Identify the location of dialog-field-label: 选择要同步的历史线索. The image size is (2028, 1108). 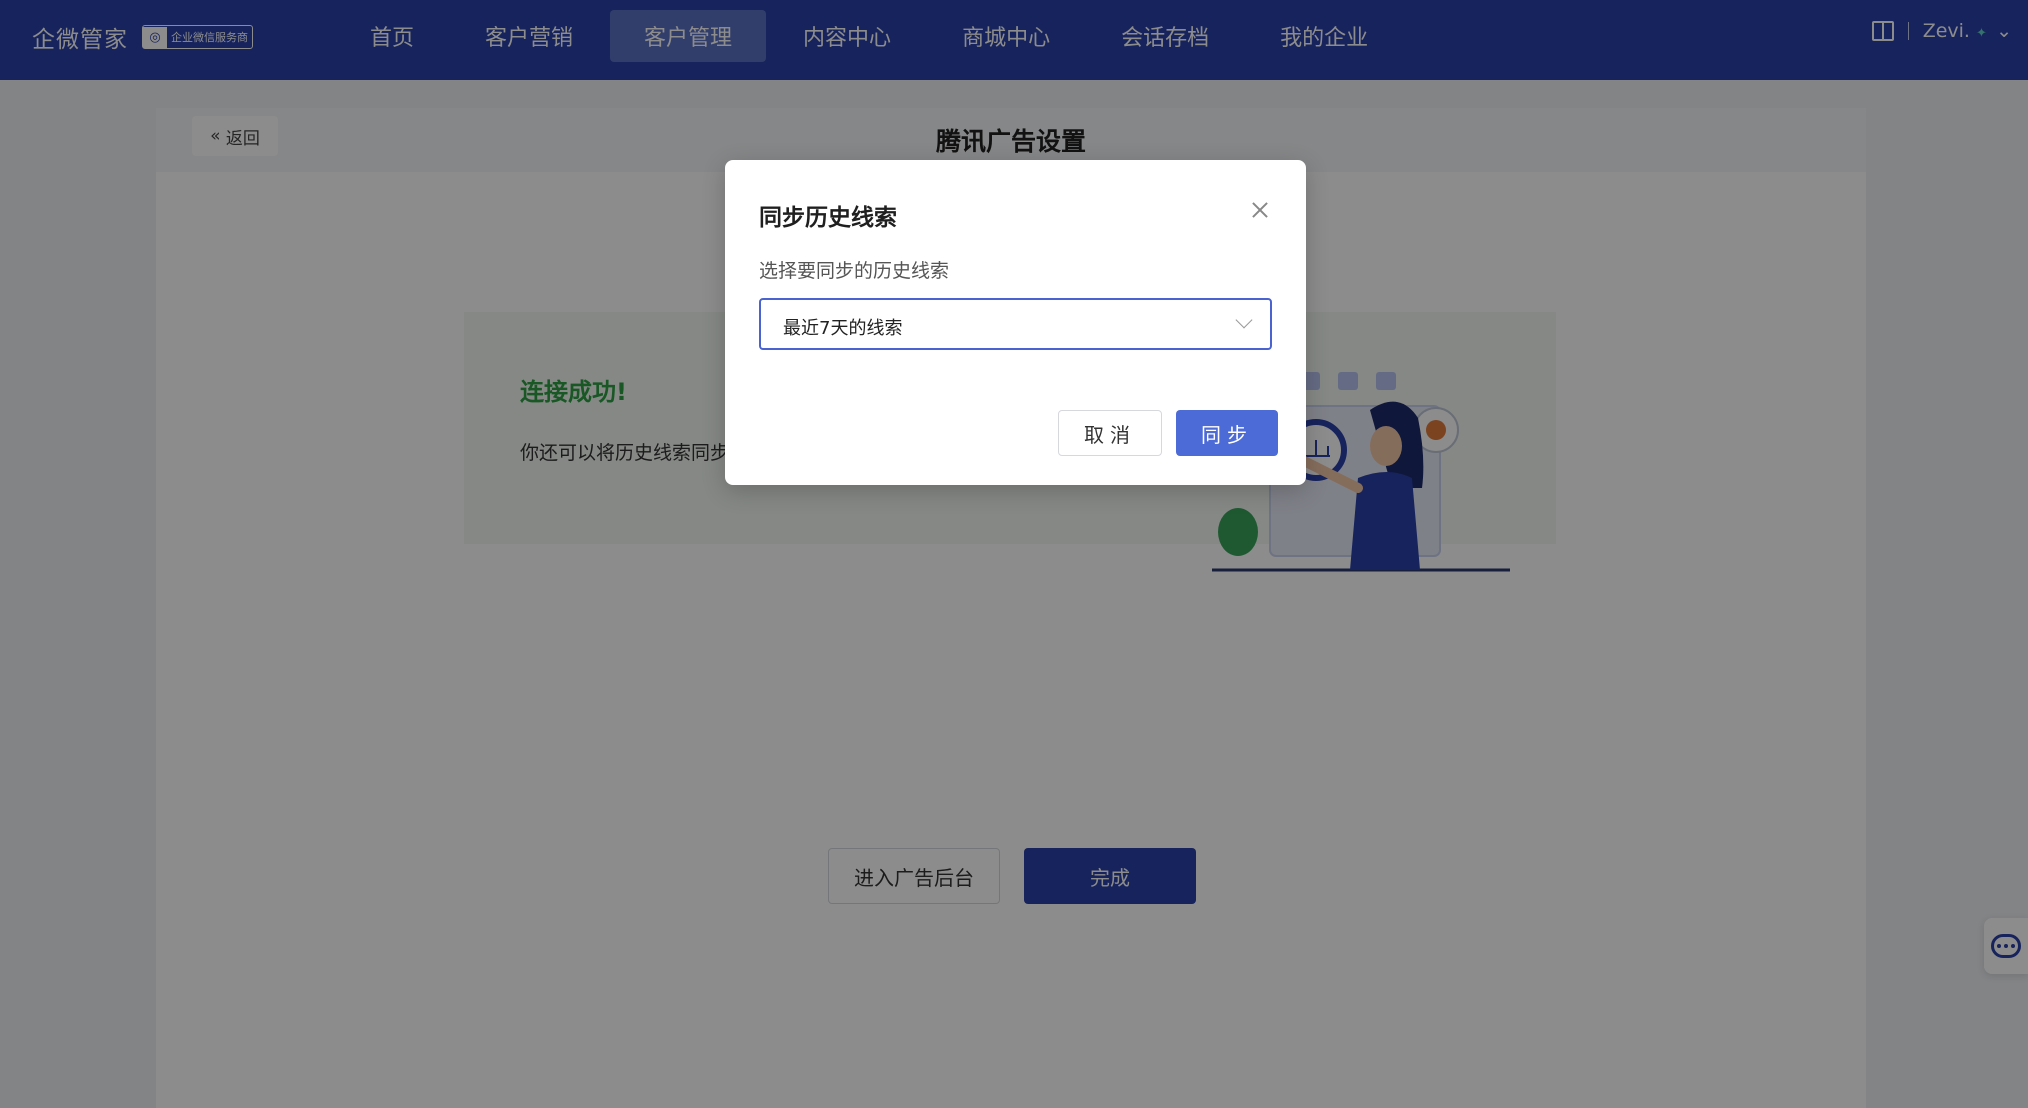
(854, 271).